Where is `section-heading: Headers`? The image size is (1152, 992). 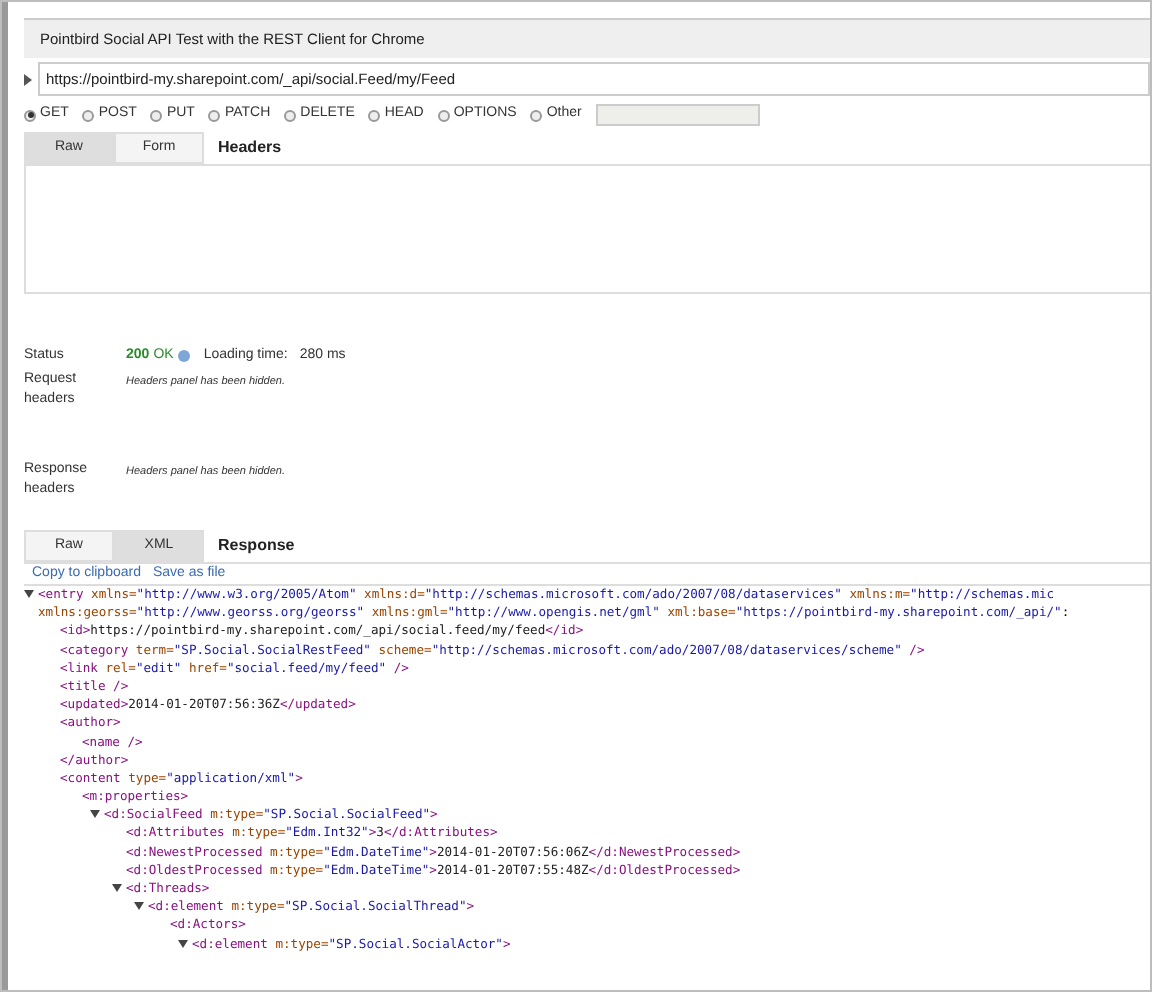
section-heading: Headers is located at coordinates (250, 148).